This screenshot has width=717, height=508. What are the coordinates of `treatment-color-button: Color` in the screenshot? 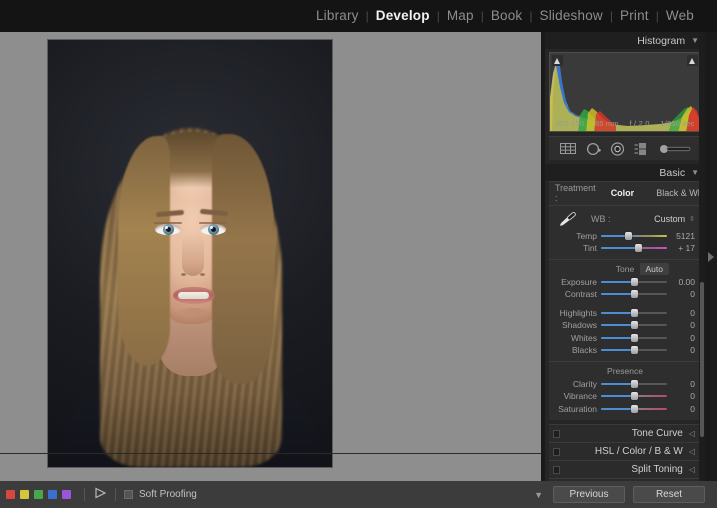 It's located at (623, 193).